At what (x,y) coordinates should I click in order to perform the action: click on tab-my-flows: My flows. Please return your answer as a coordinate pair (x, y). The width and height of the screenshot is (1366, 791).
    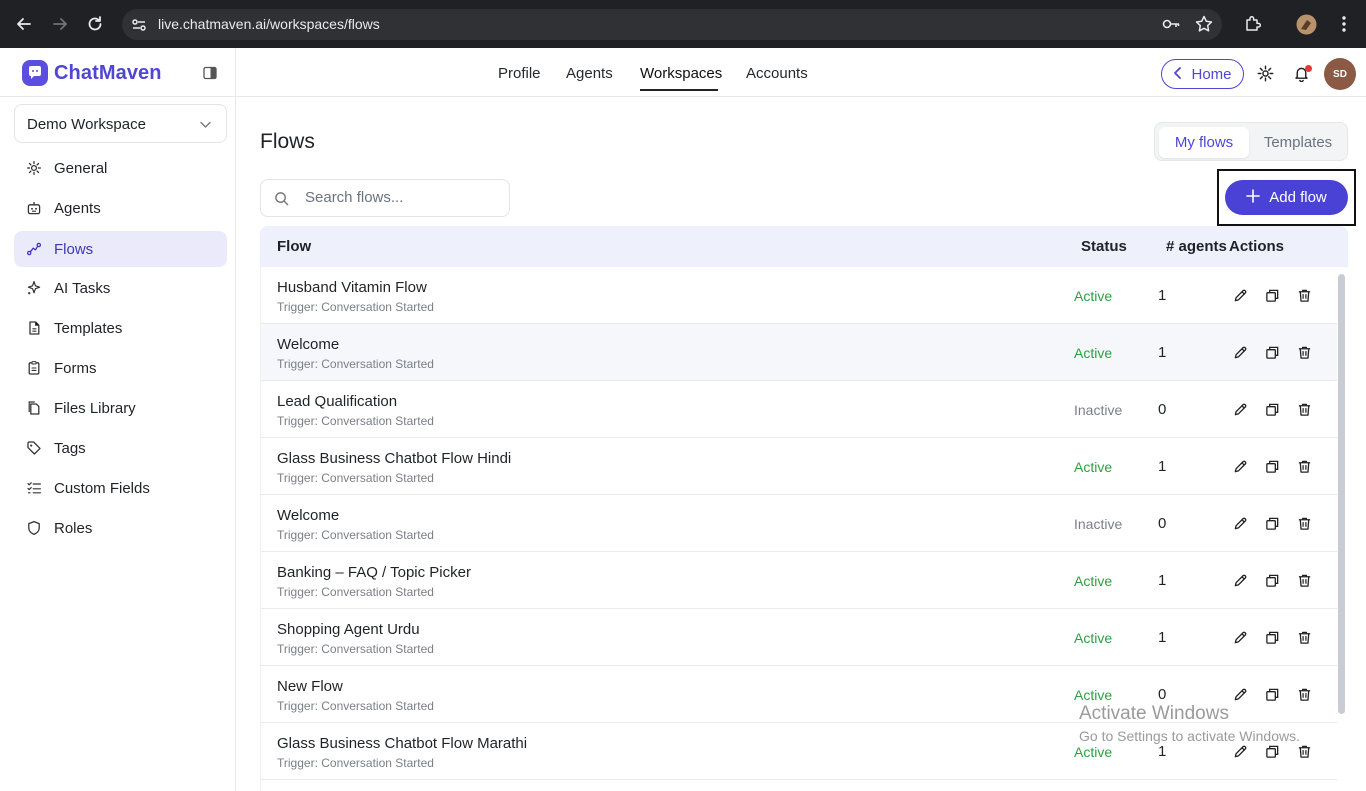
    Looking at the image, I should click on (1204, 142).